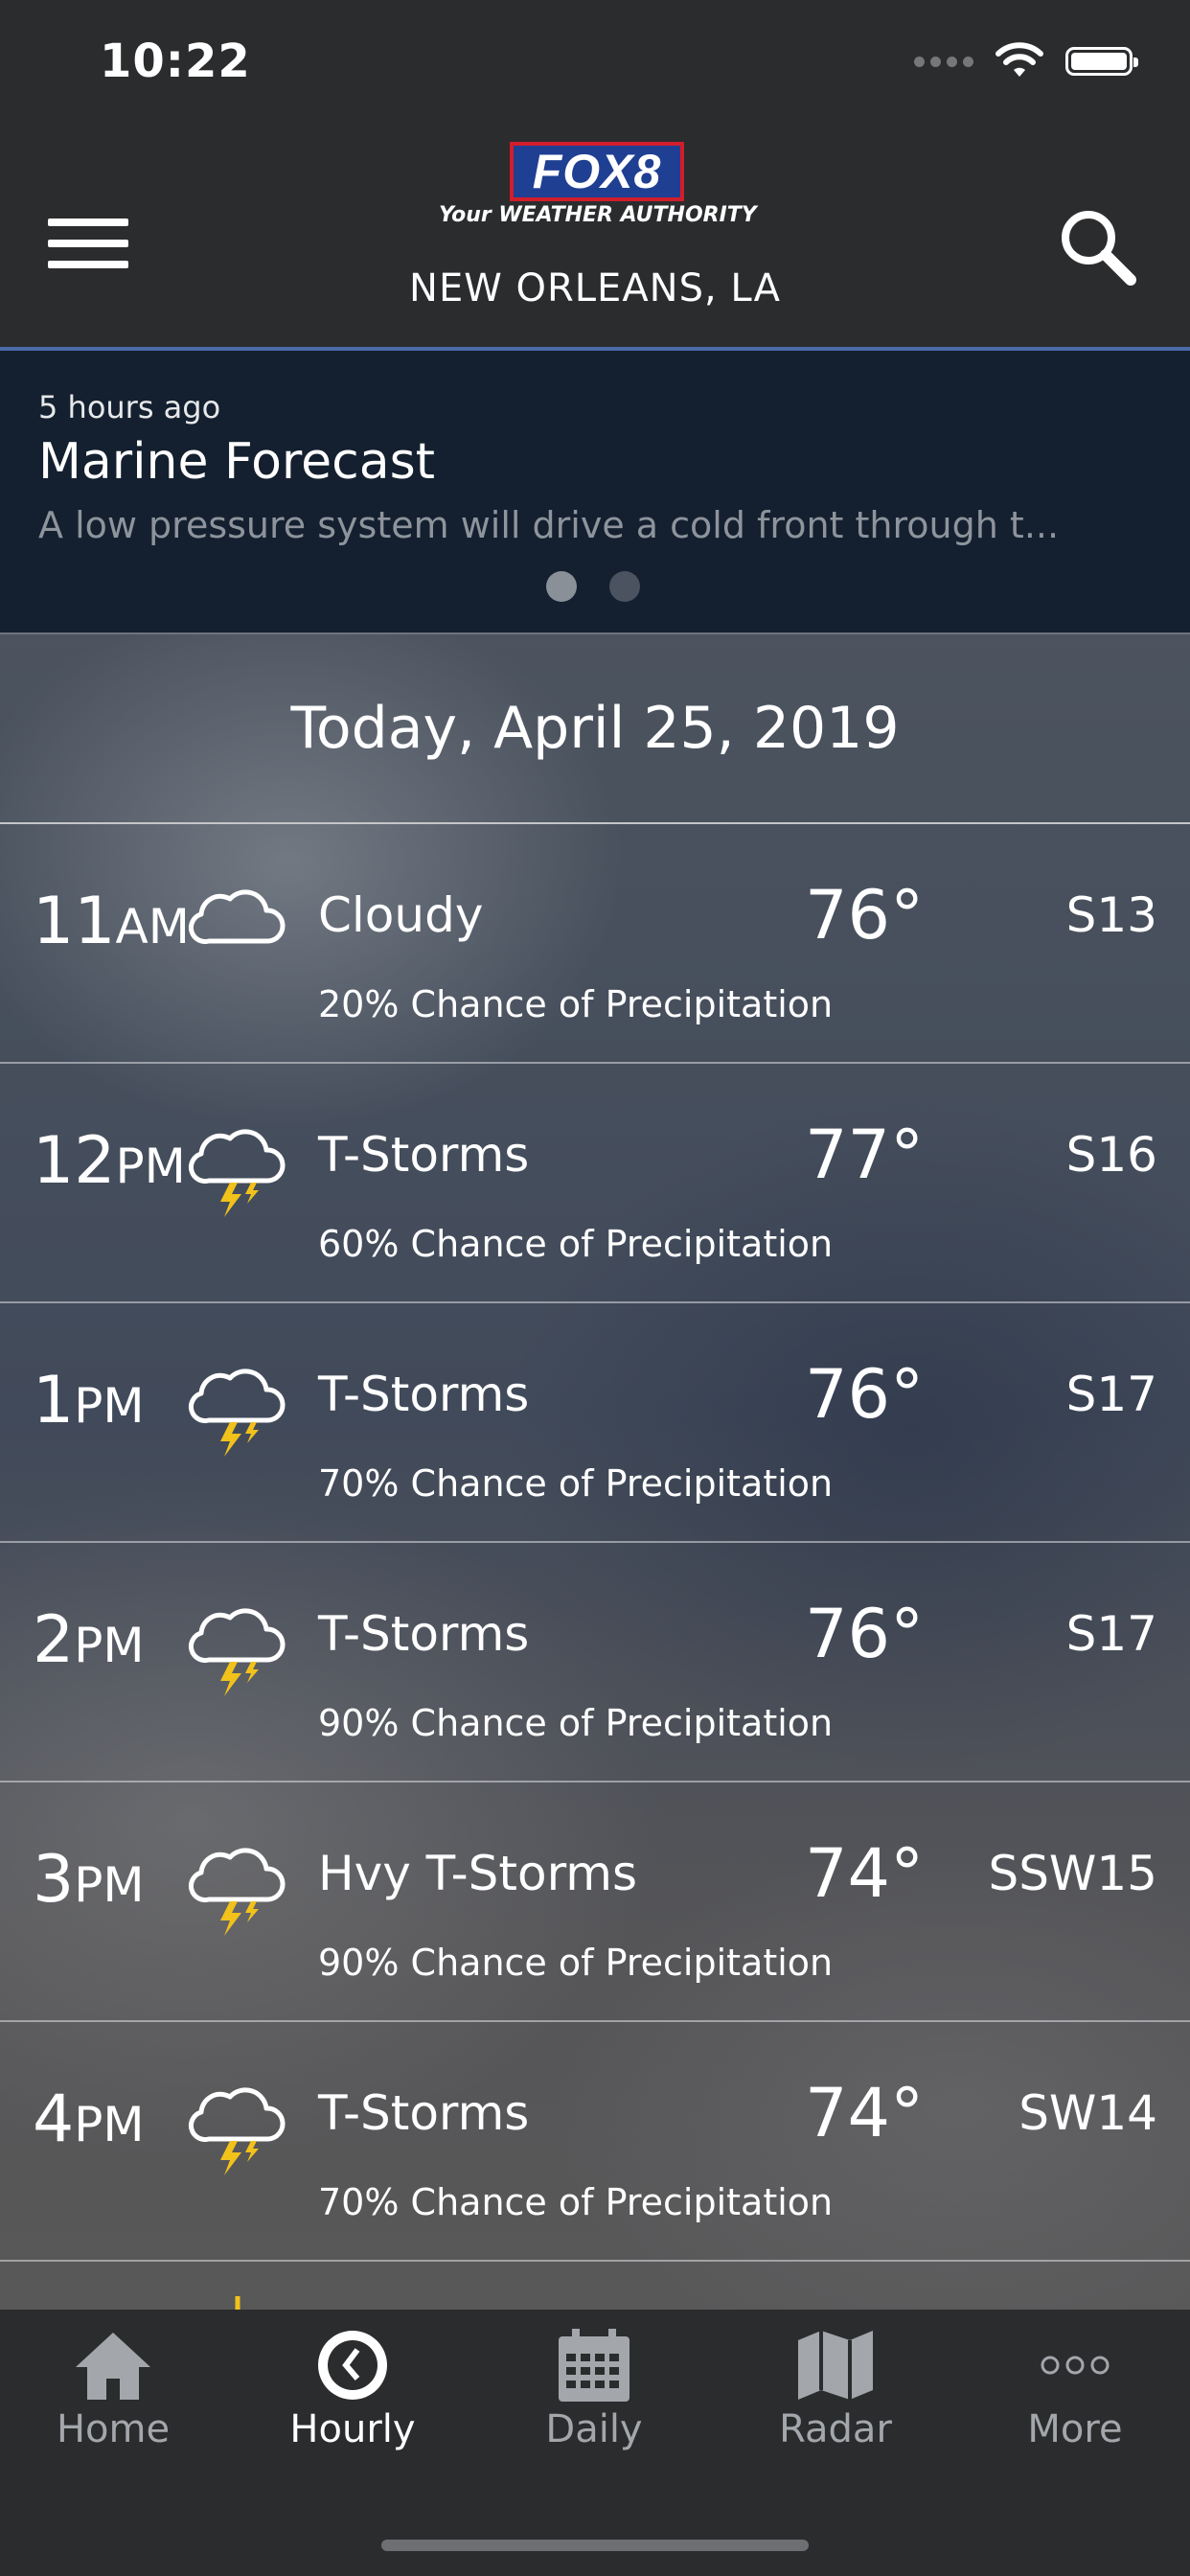  I want to click on hour-label: 11AM, so click(111, 922).